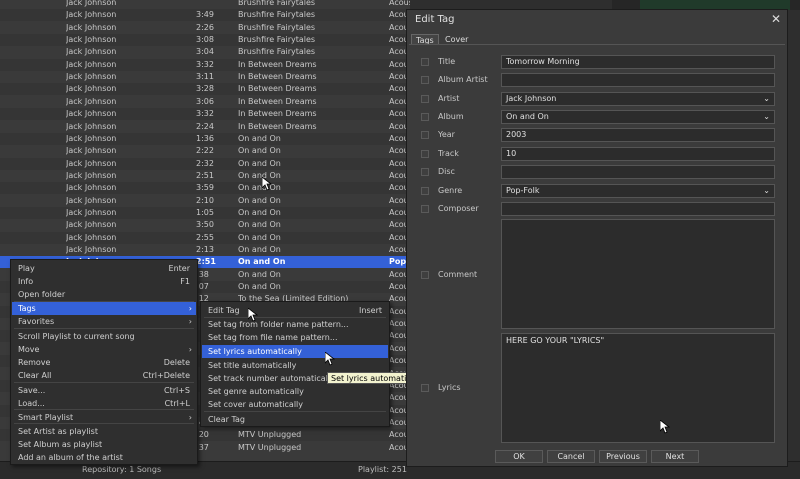 This screenshot has height=479, width=800. I want to click on menu-item-play: Play Enter, so click(104, 268).